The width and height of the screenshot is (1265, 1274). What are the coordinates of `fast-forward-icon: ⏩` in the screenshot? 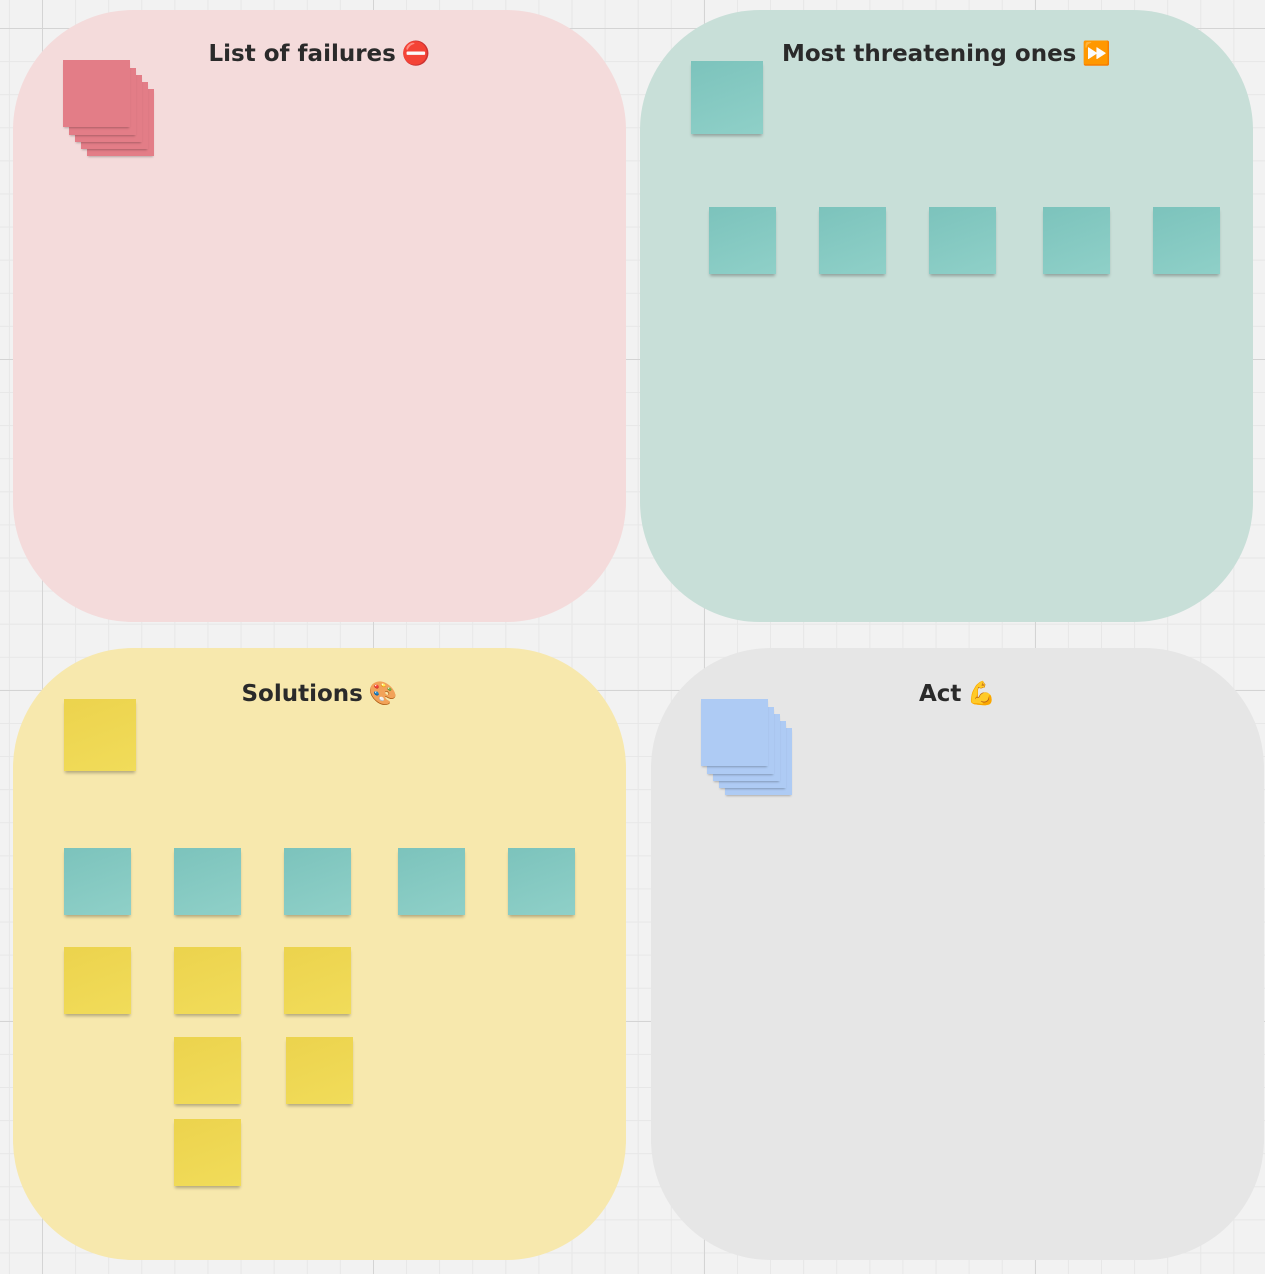 It's located at (1096, 54).